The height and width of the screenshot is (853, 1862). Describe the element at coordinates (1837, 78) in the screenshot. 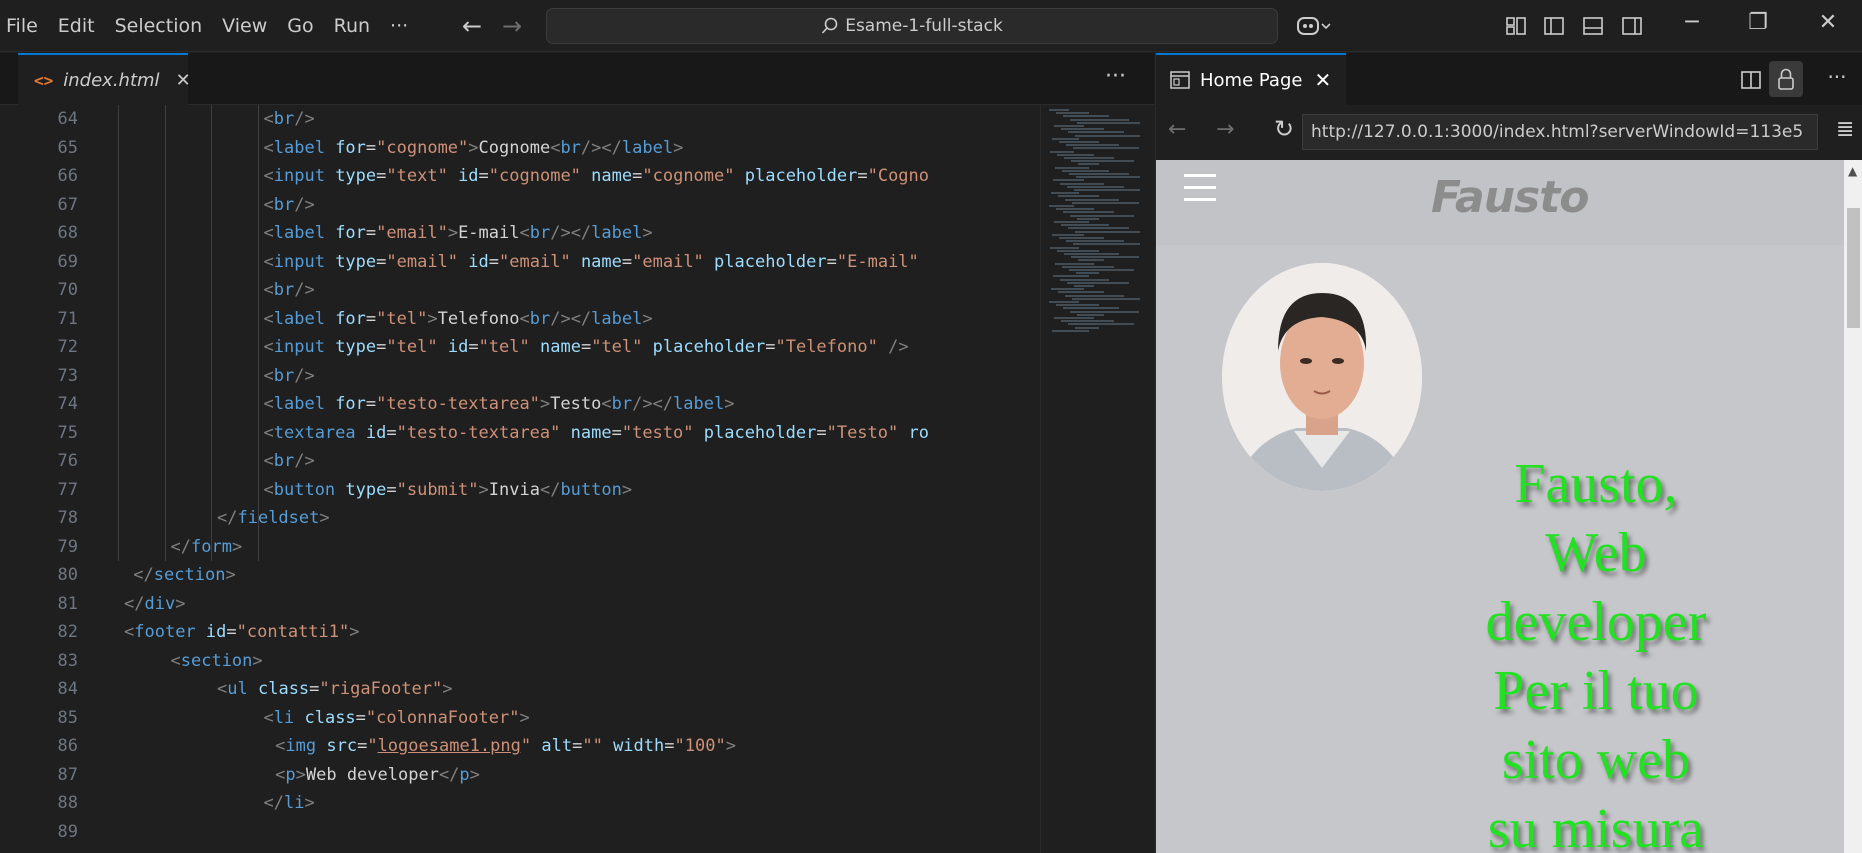

I see `browser-more-actions-icon: ···` at that location.